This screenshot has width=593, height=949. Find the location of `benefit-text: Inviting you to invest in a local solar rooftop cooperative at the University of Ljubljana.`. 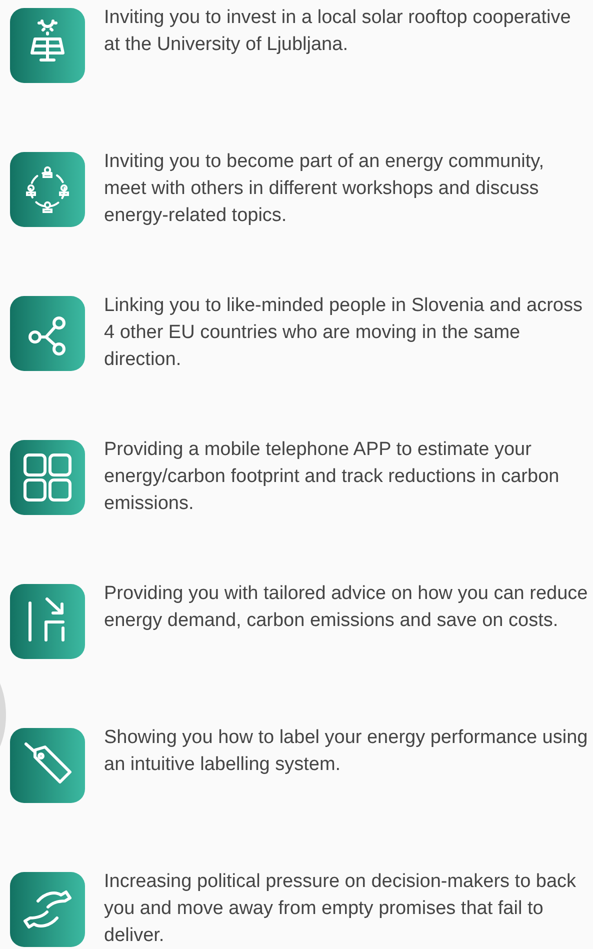

benefit-text: Inviting you to invest in a local solar rooftop cooperative at the University of Ljubljana. is located at coordinates (338, 31).